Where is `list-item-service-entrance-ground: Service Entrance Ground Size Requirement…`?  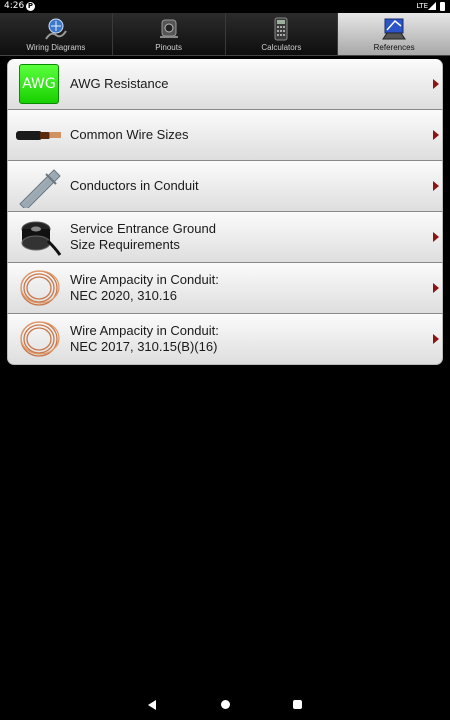
list-item-service-entrance-ground: Service Entrance Ground Size Requirement… is located at coordinates (225, 237).